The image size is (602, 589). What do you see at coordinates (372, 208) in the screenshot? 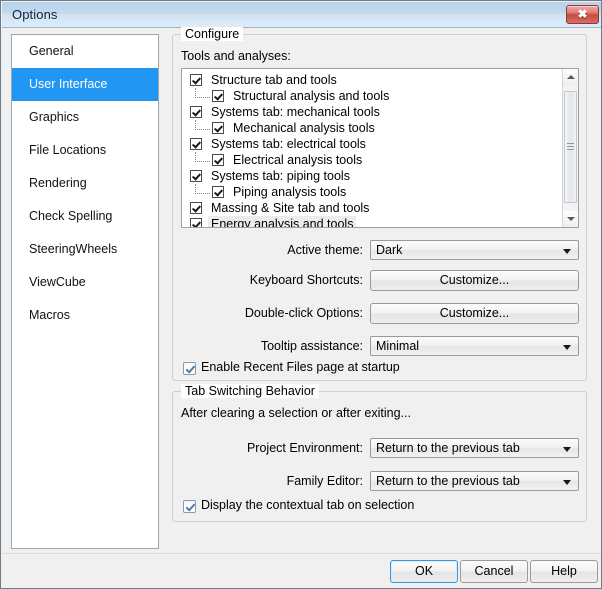
I see `tree-row: Massing & Site tab and tools` at bounding box center [372, 208].